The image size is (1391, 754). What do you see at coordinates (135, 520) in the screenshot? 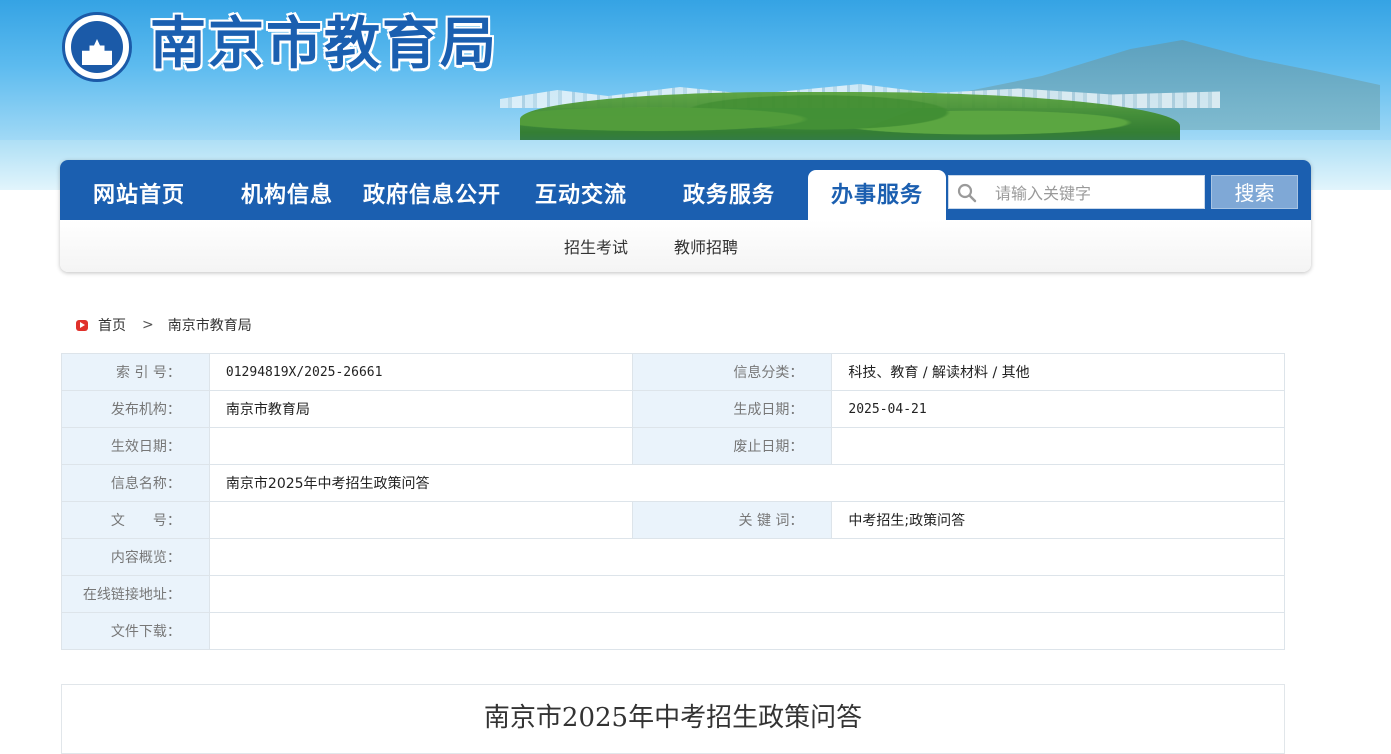
I see `doc-no-label: 文 号：` at bounding box center [135, 520].